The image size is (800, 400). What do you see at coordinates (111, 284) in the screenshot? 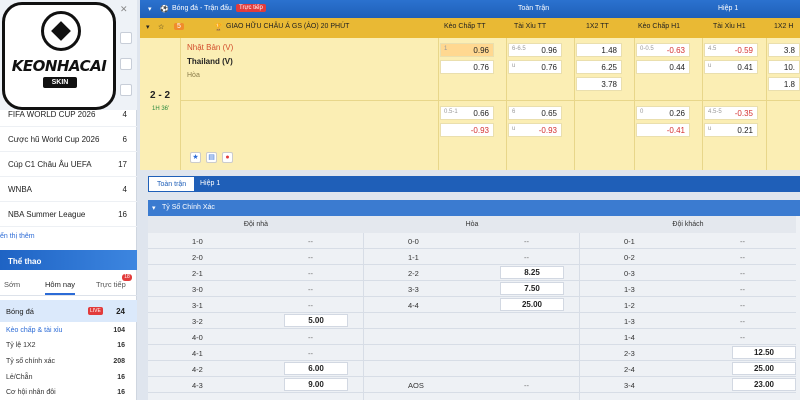
I see `tab-live: Trực tiếp` at bounding box center [111, 284].